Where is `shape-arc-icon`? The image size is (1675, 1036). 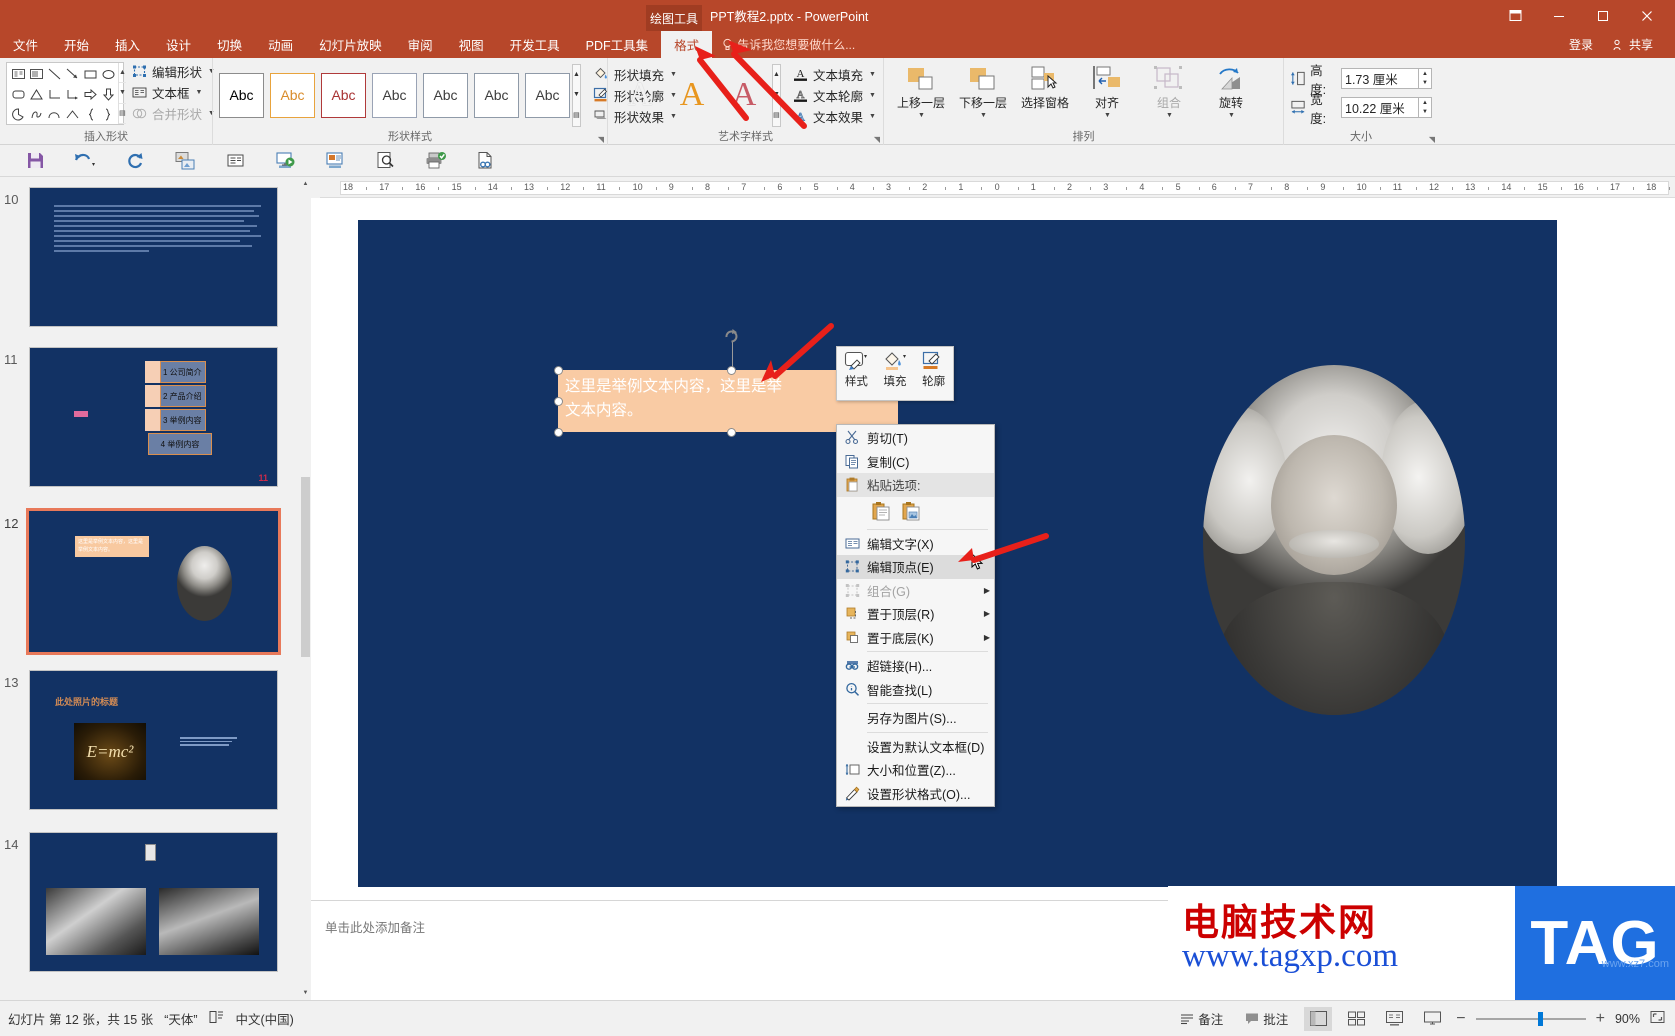
shape-arc-icon is located at coordinates (72, 114).